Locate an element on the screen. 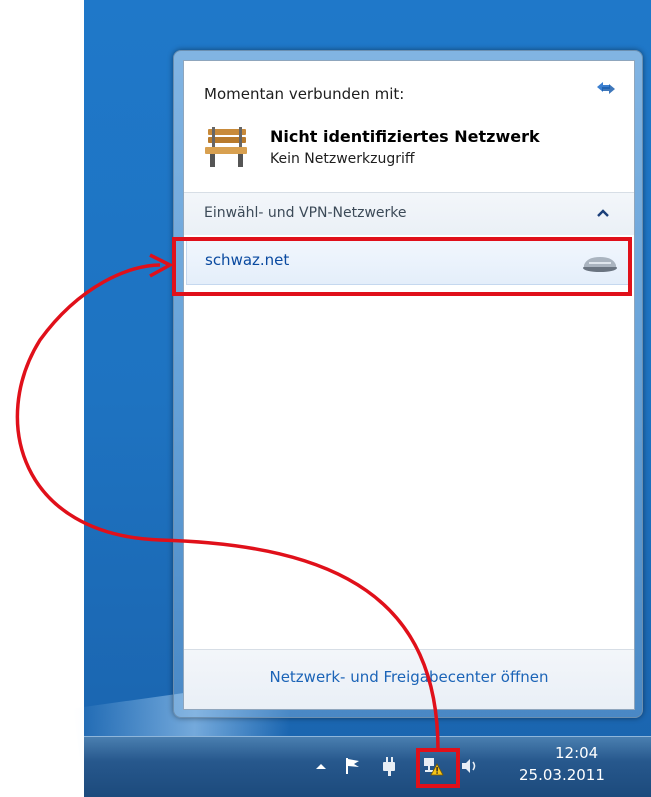 The width and height of the screenshot is (651, 797). connected-label: Momentan verbunden mit: is located at coordinates (304, 94).